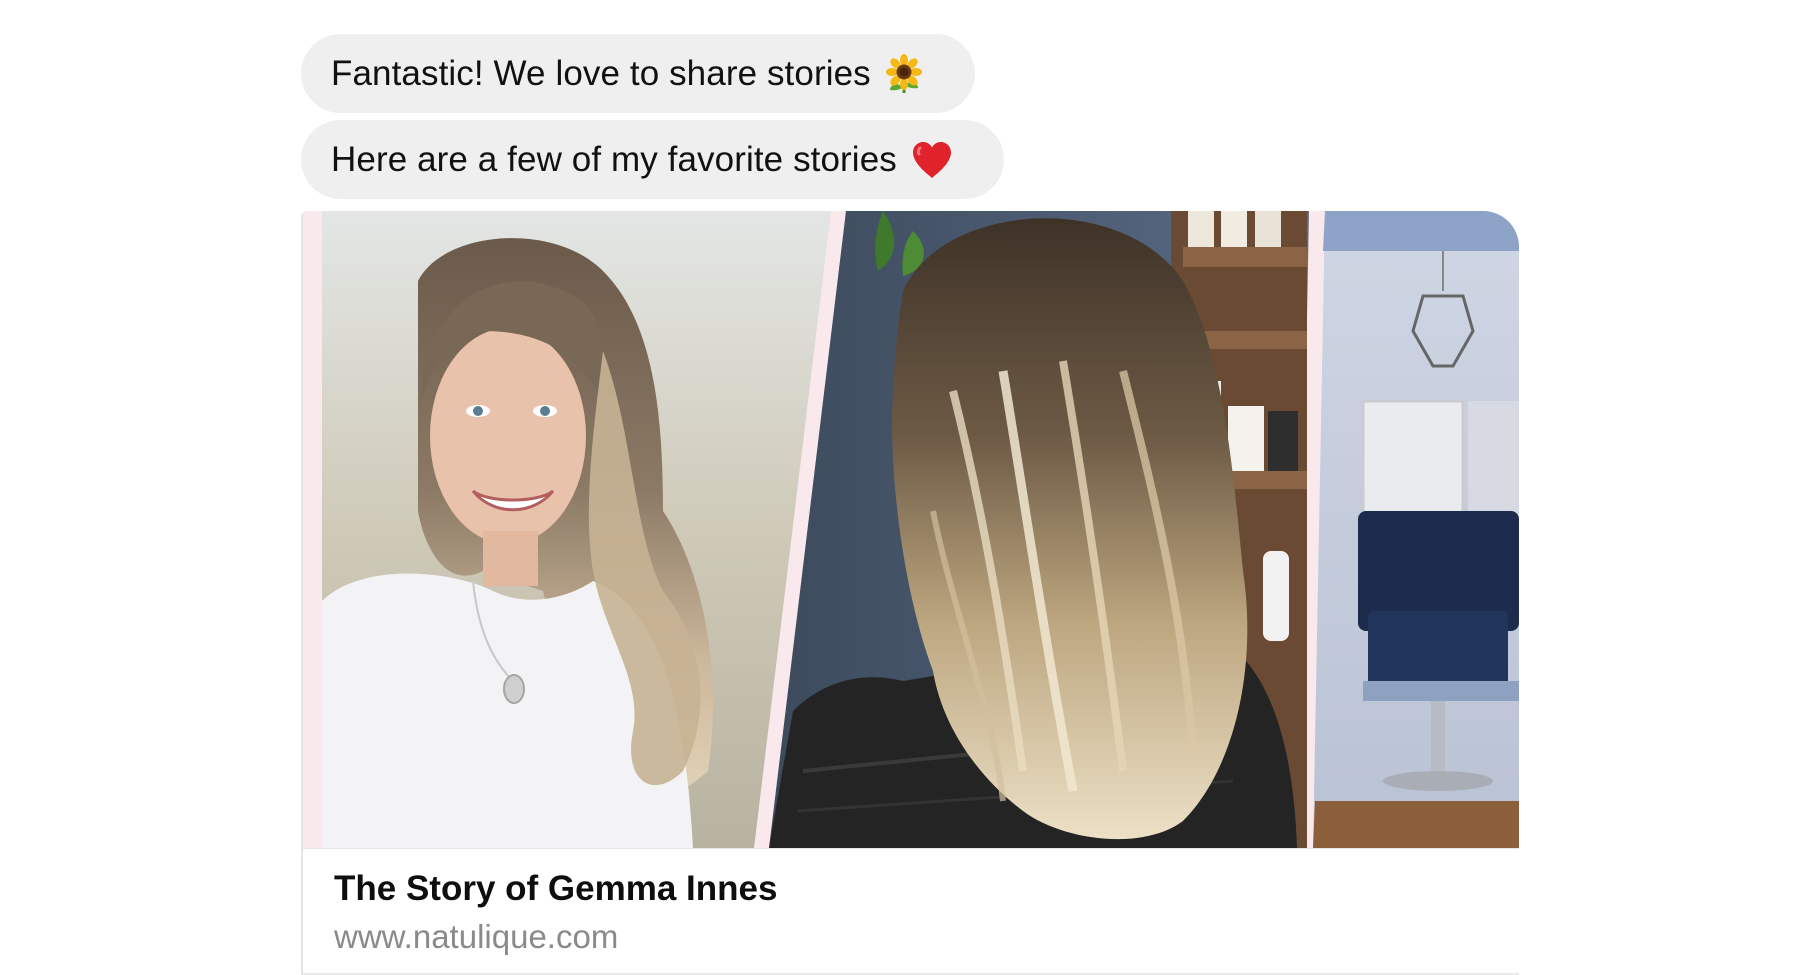 The height and width of the screenshot is (975, 1803). Describe the element at coordinates (556, 888) in the screenshot. I see `story-title: The Story of Gemma Innes` at that location.